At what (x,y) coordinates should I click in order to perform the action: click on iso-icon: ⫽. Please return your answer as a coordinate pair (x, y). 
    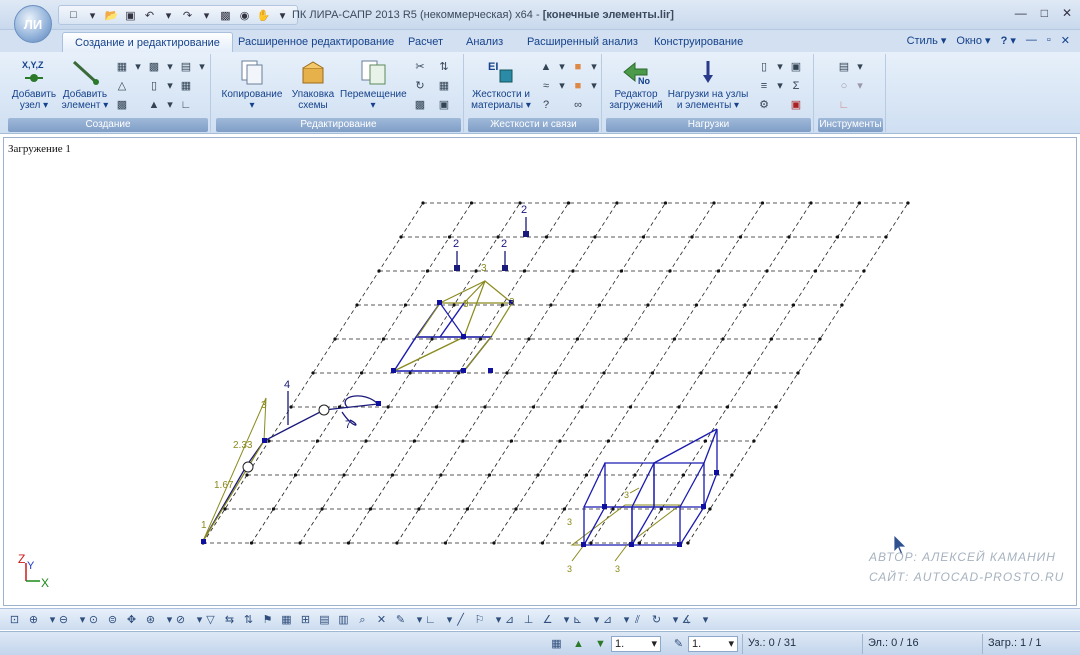
    Looking at the image, I should click on (637, 620).